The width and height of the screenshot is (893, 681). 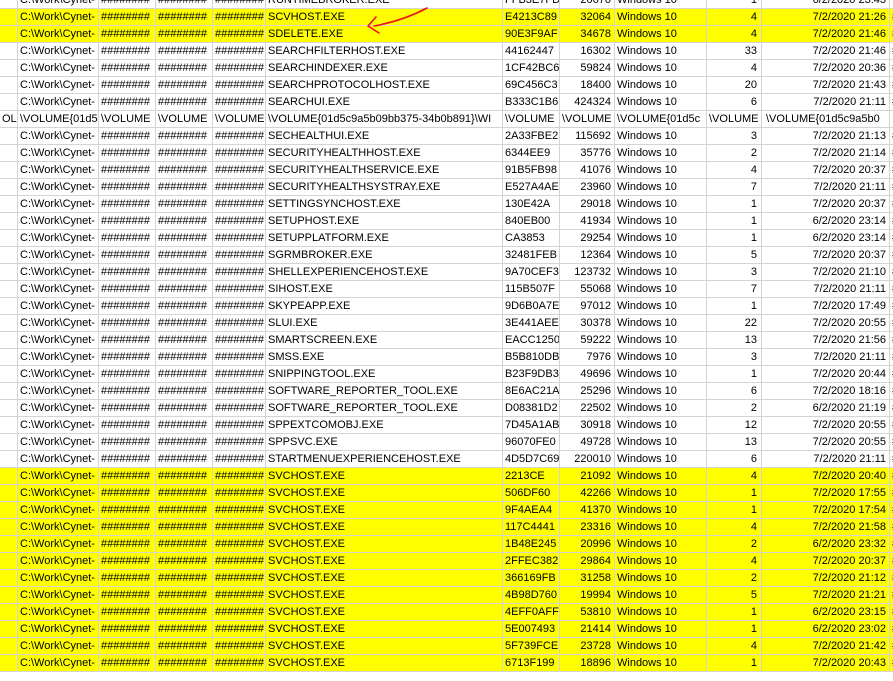 What do you see at coordinates (826, 85) in the screenshot?
I see `timestamp-cell: 7/2/2020 21:43` at bounding box center [826, 85].